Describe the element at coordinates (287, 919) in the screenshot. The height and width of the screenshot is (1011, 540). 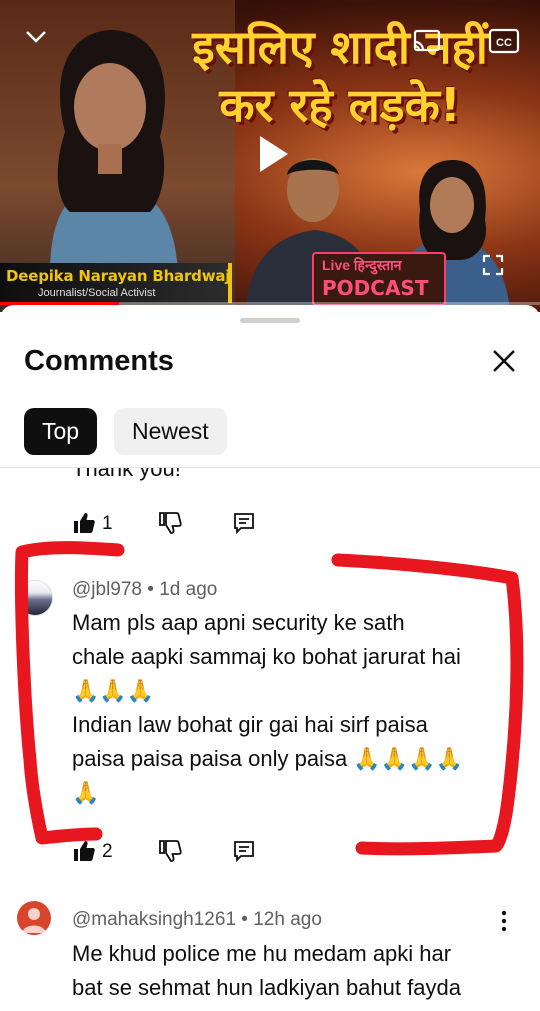
I see `comment-age: 12h ago` at that location.